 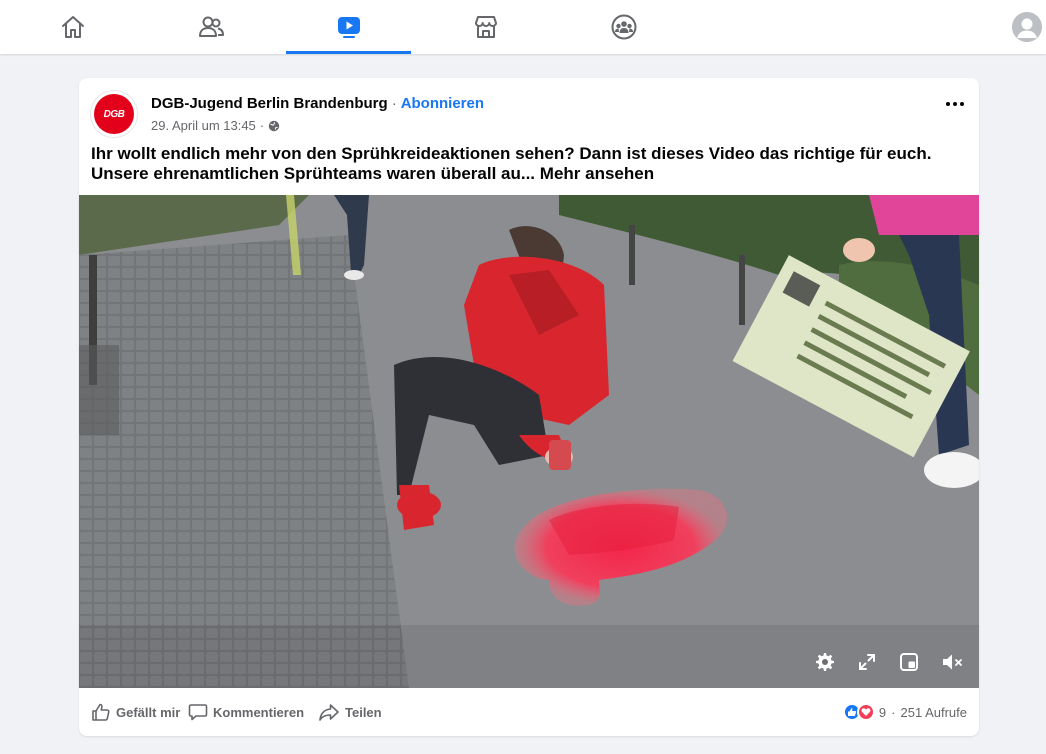 I want to click on comment-button: Kommentieren, so click(x=246, y=712).